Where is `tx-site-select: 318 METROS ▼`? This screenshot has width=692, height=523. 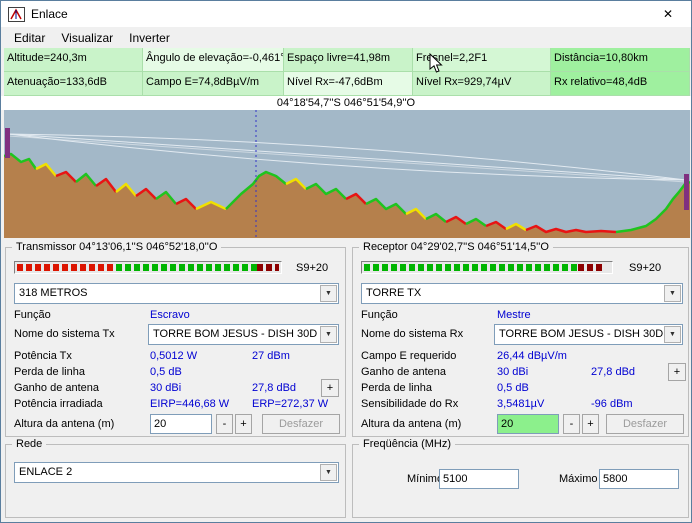 tx-site-select: 318 METROS ▼ is located at coordinates (176, 293).